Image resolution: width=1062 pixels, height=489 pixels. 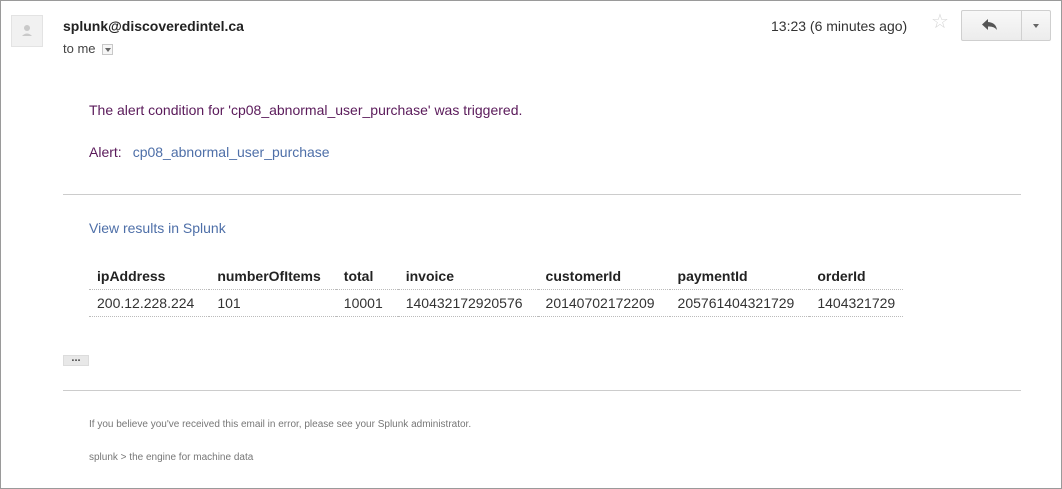 I want to click on table-cell: 10001, so click(x=366, y=303).